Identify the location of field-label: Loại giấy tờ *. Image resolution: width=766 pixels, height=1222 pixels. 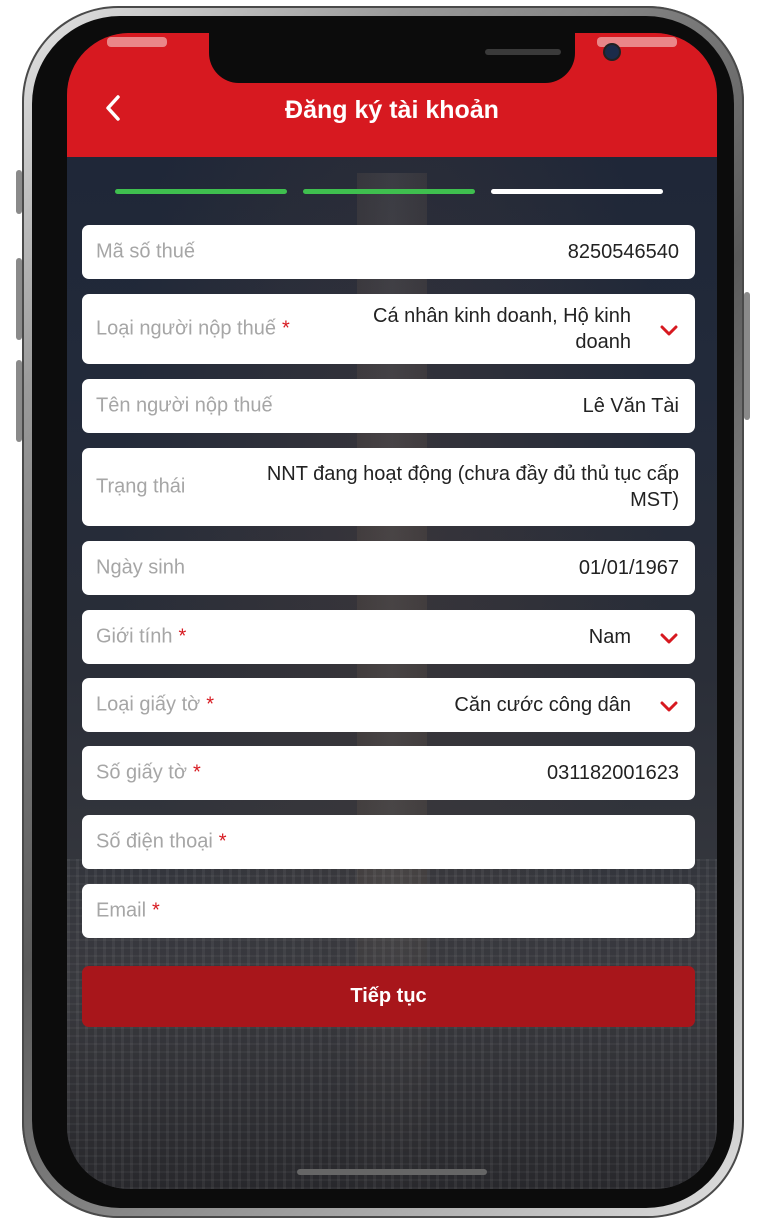
(155, 704).